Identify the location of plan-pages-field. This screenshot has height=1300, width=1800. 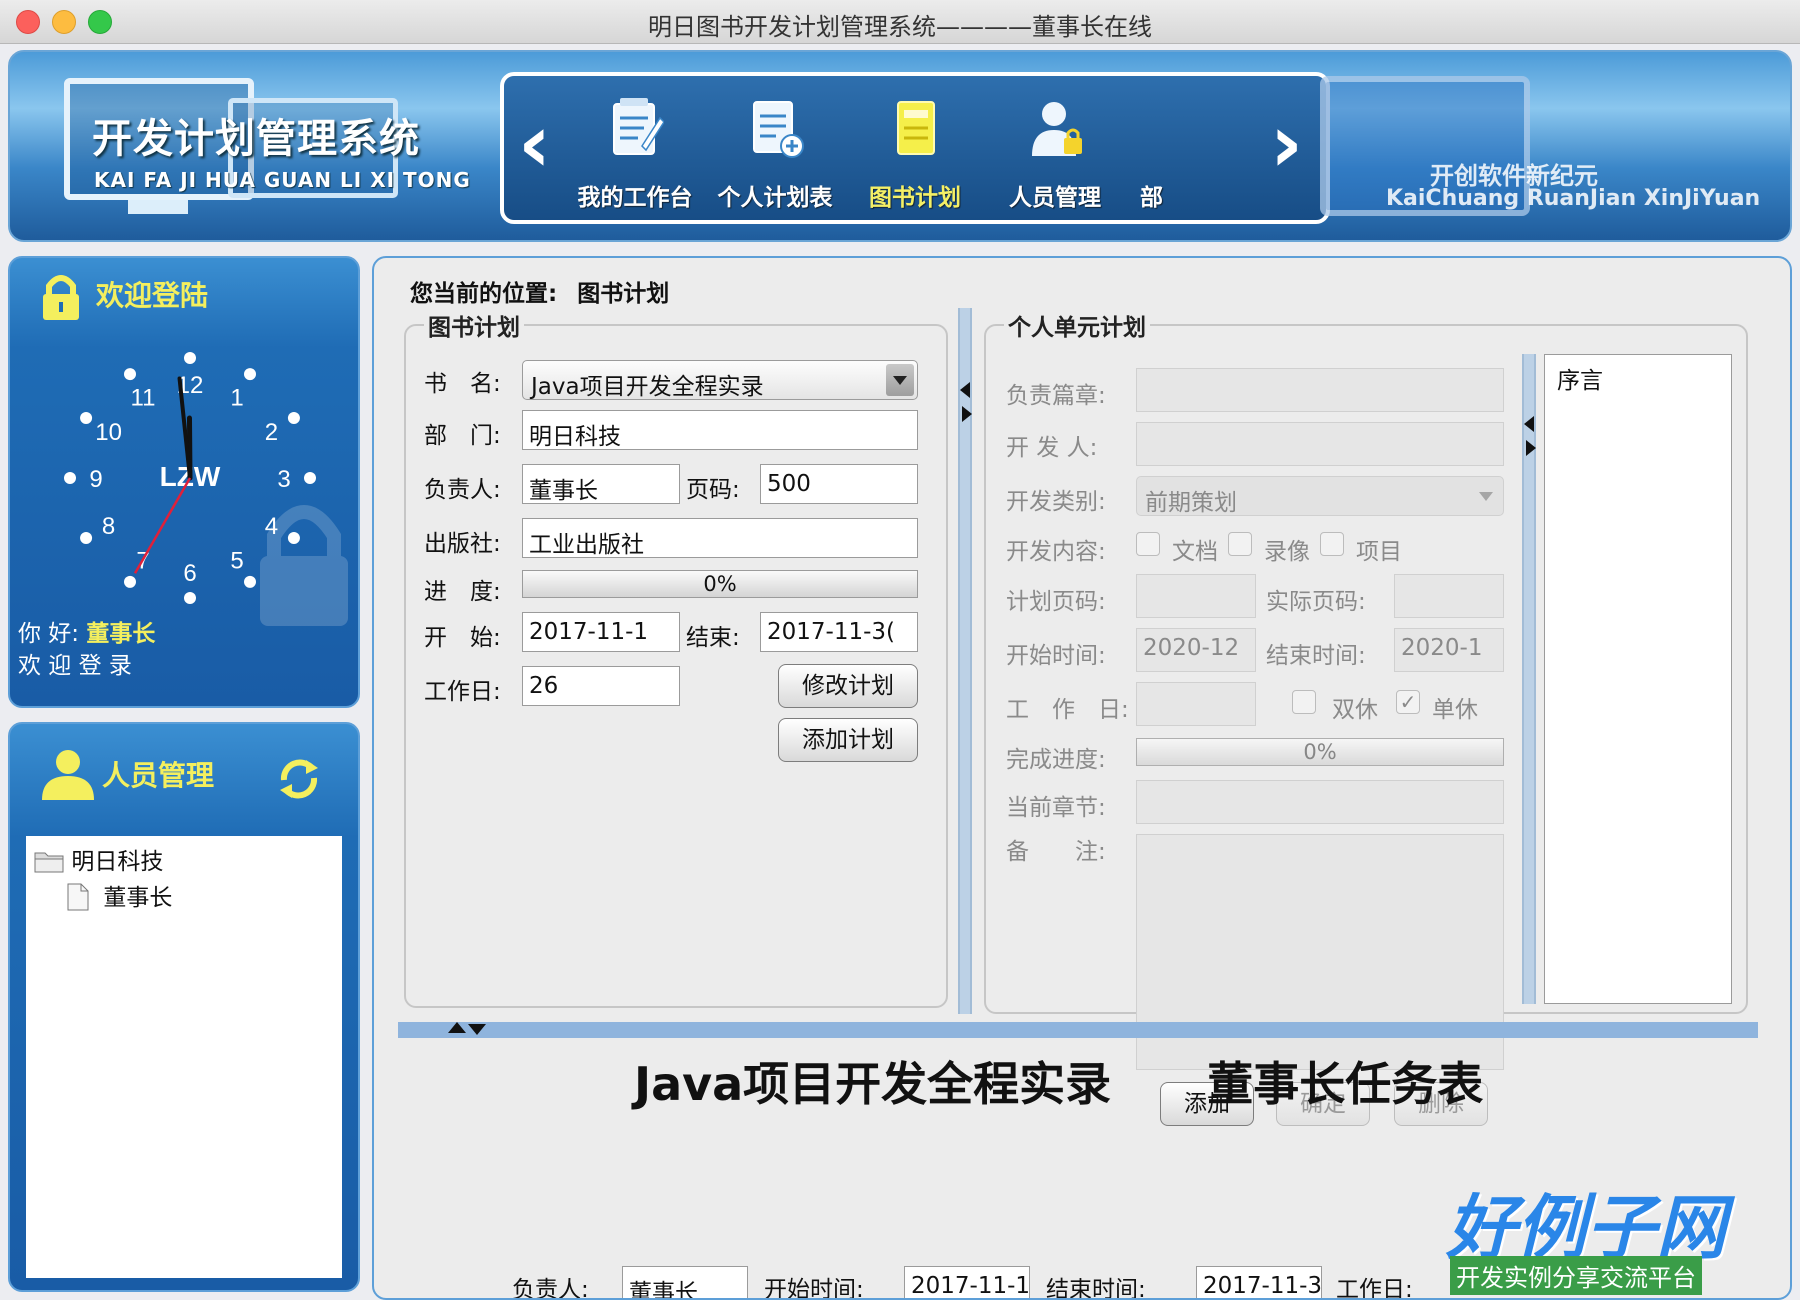
(1196, 596).